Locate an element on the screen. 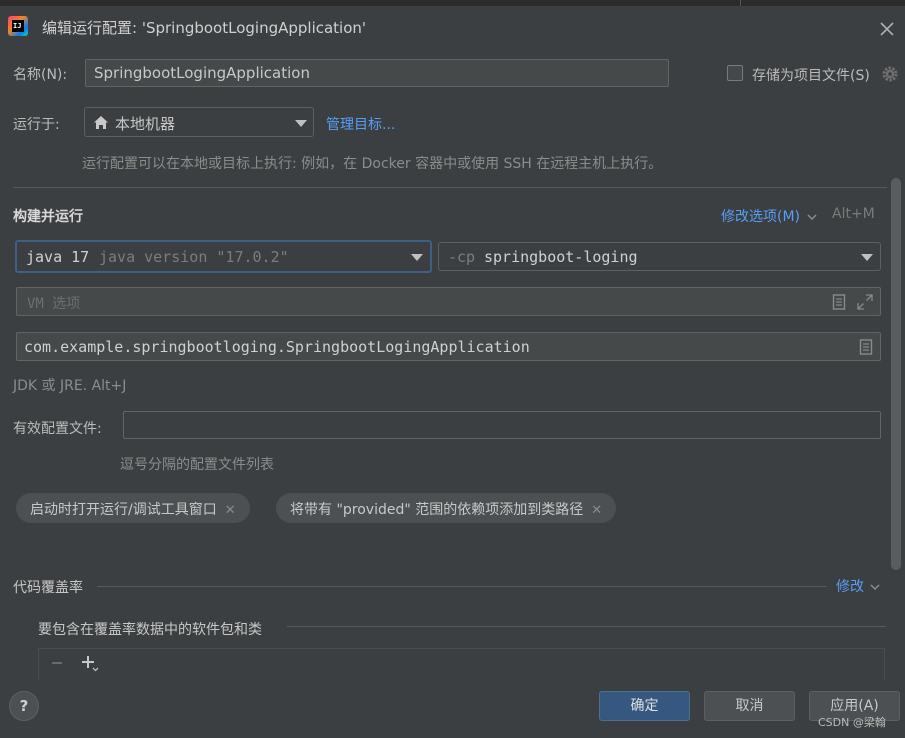  chip-label: 启动时打开运行/调试工具窗口 is located at coordinates (123, 510).